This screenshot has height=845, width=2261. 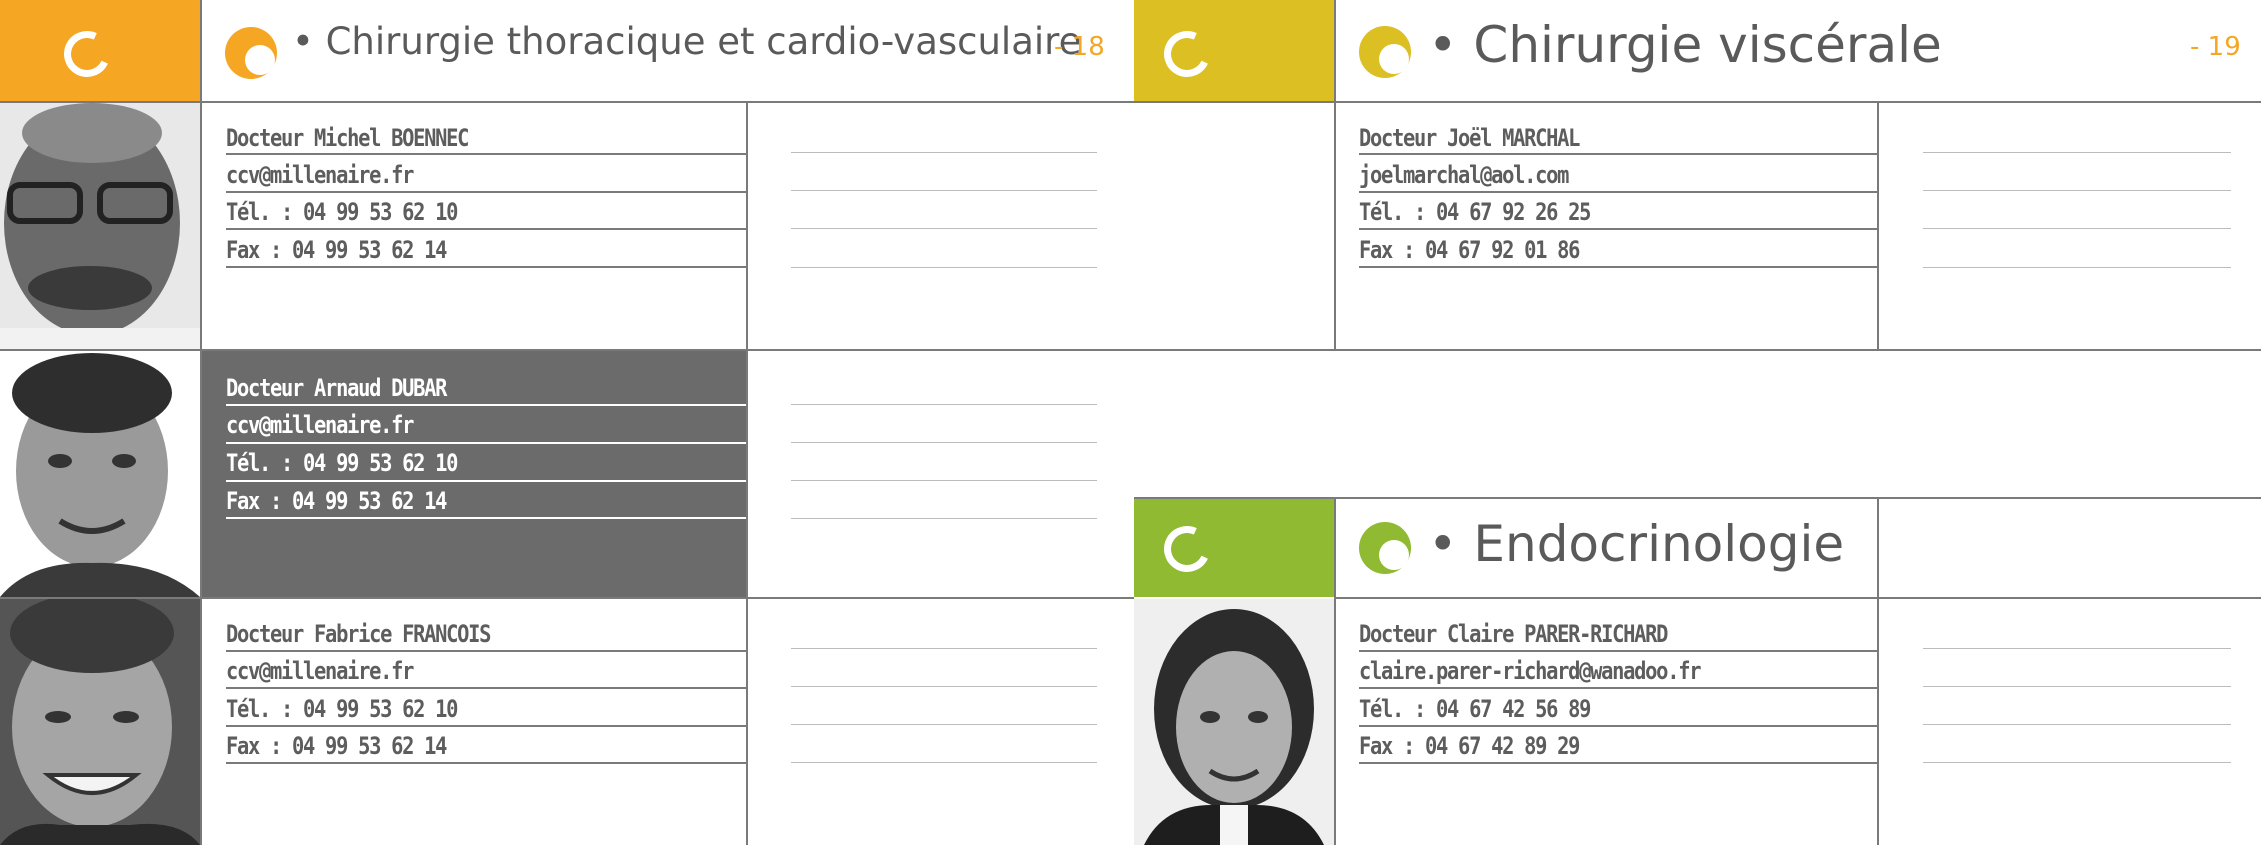 I want to click on visceral-logo-block, so click(x=1234, y=50).